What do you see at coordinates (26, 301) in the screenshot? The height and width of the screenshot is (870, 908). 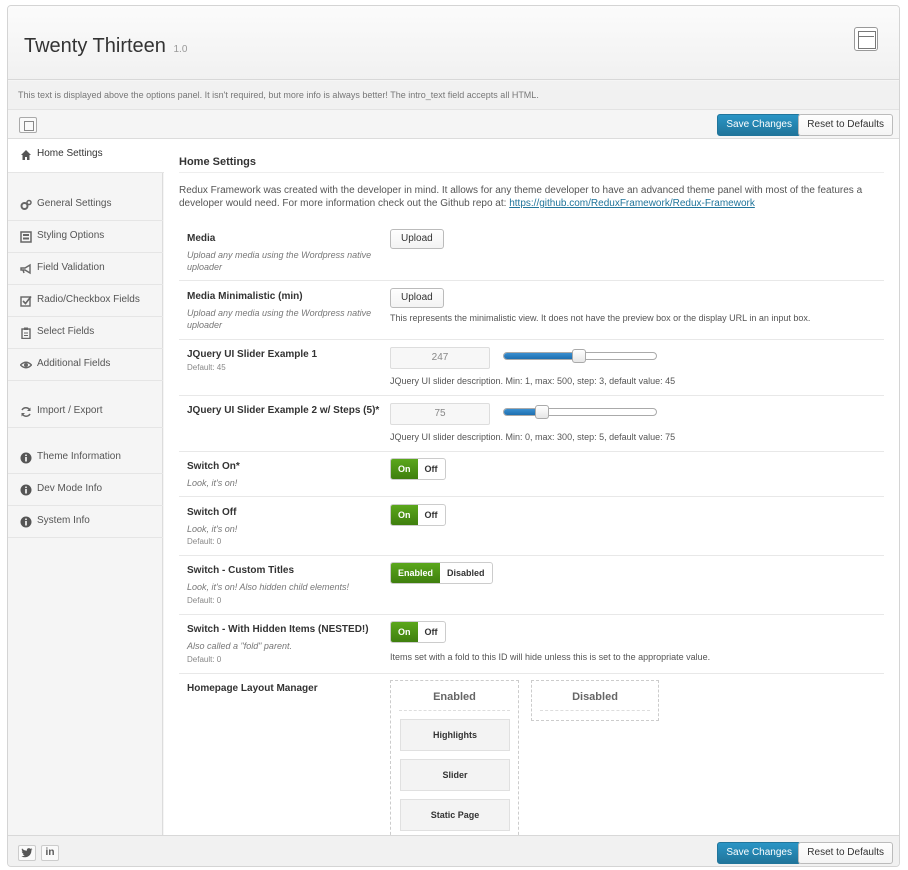 I see `checkbox-icon` at bounding box center [26, 301].